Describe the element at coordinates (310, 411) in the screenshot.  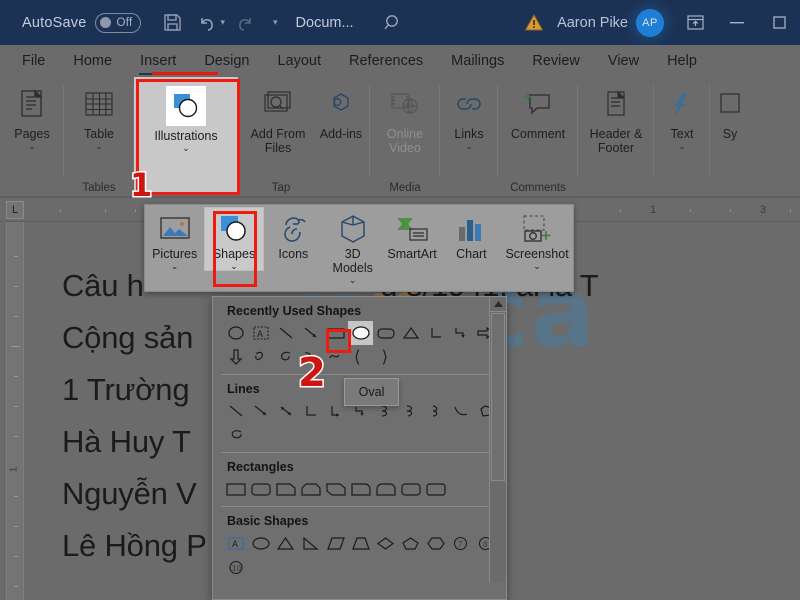
I see `connector-elbow` at that location.